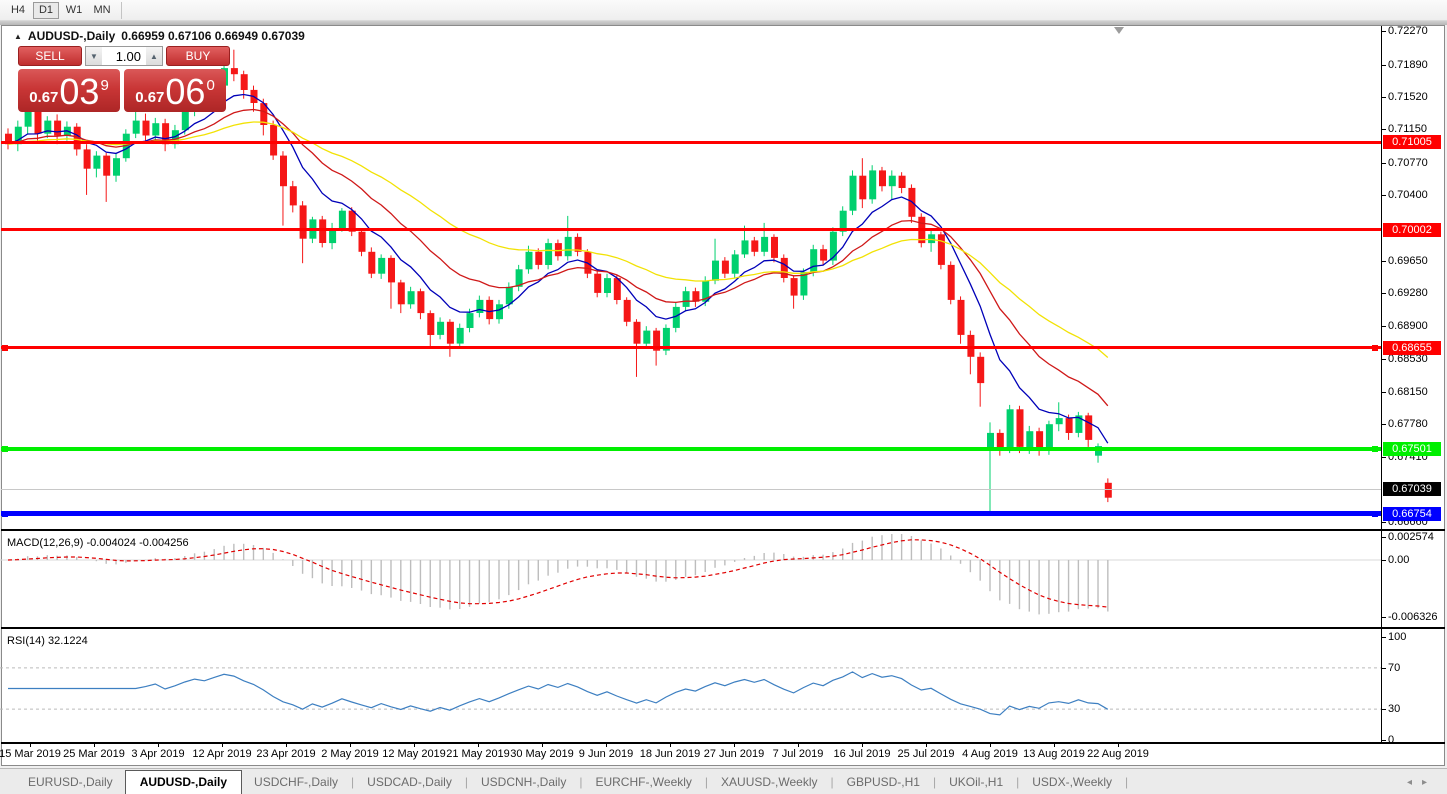 This screenshot has height=794, width=1447. Describe the element at coordinates (1375, 449) in the screenshot. I see `level-right-handle-0.67501` at that location.